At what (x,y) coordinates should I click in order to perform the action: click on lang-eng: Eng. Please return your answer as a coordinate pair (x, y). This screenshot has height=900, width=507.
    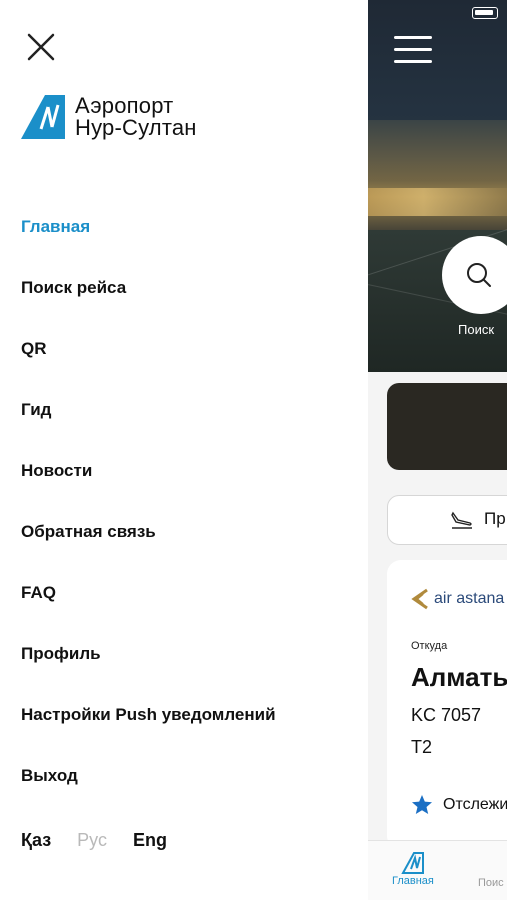
    Looking at the image, I should click on (150, 840).